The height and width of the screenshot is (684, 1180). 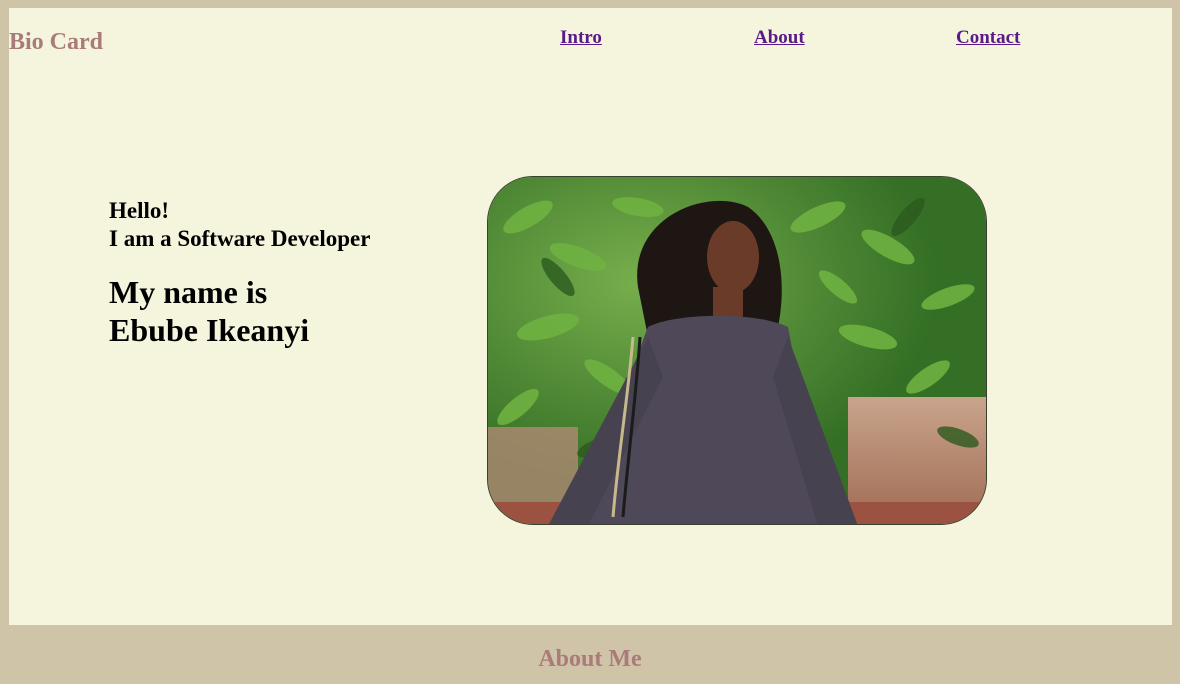 What do you see at coordinates (590, 659) in the screenshot?
I see `about-section-title: About Me` at bounding box center [590, 659].